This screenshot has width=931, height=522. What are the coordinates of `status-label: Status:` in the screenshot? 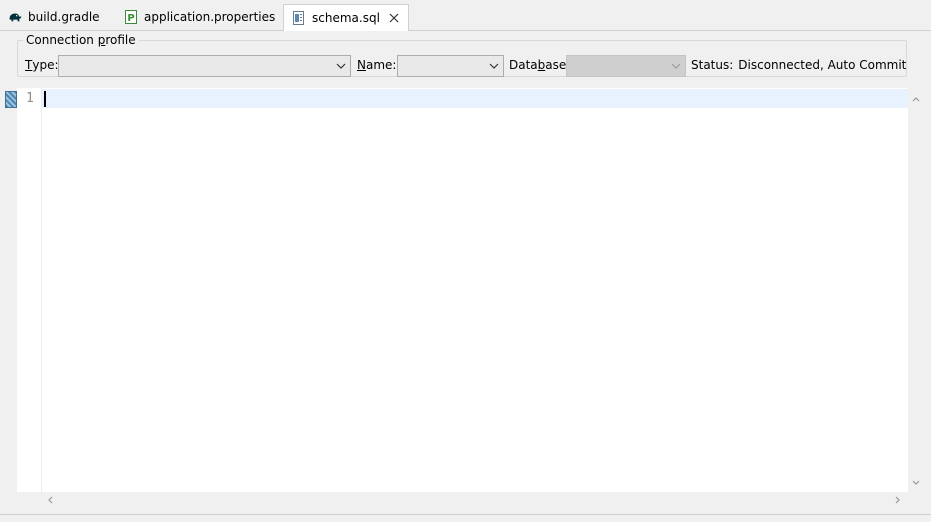 It's located at (712, 65).